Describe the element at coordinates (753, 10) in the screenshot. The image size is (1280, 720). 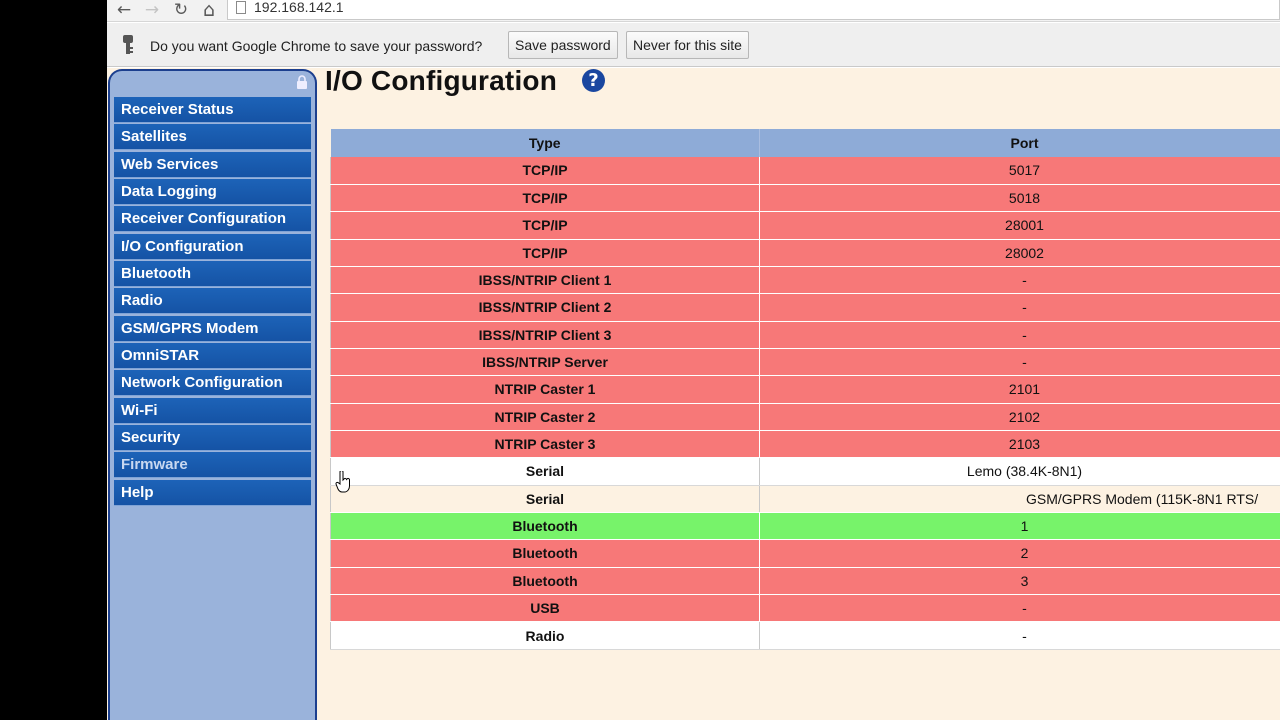
I see `address-bar: 192.168.142.1` at that location.